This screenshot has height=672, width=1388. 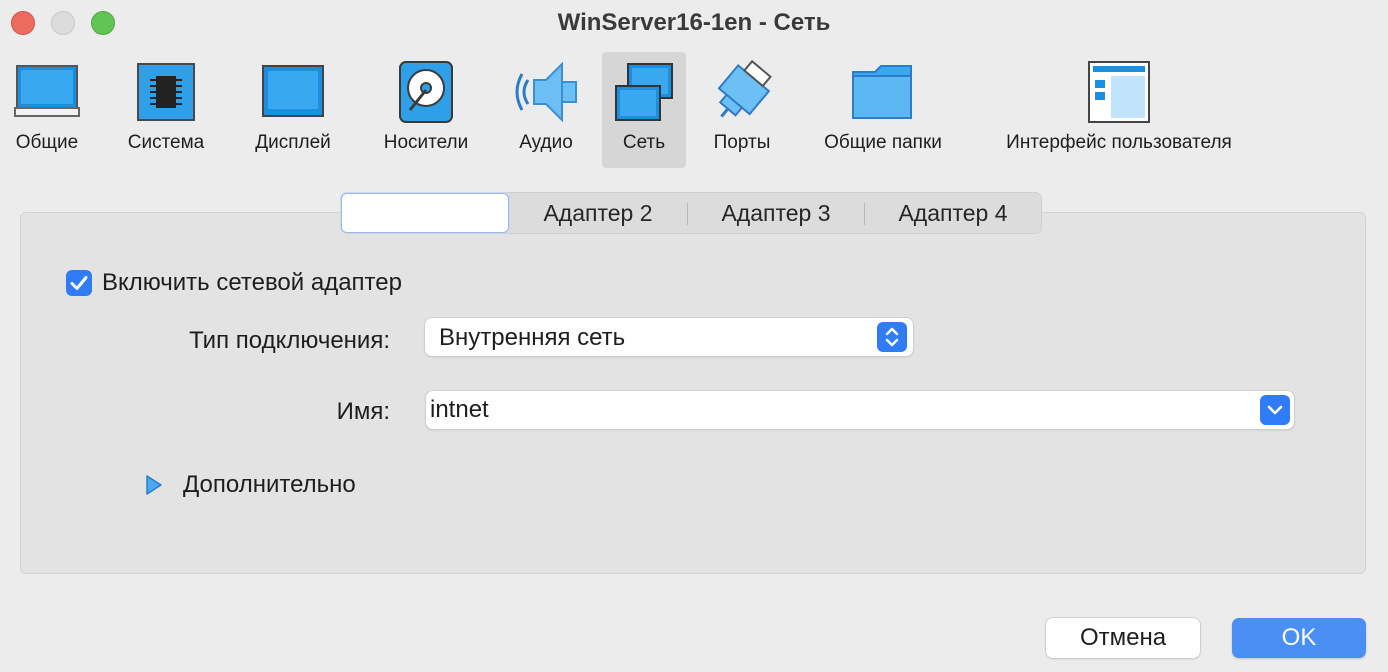 I want to click on attached-to-value: Внутренняя сеть, so click(x=532, y=337).